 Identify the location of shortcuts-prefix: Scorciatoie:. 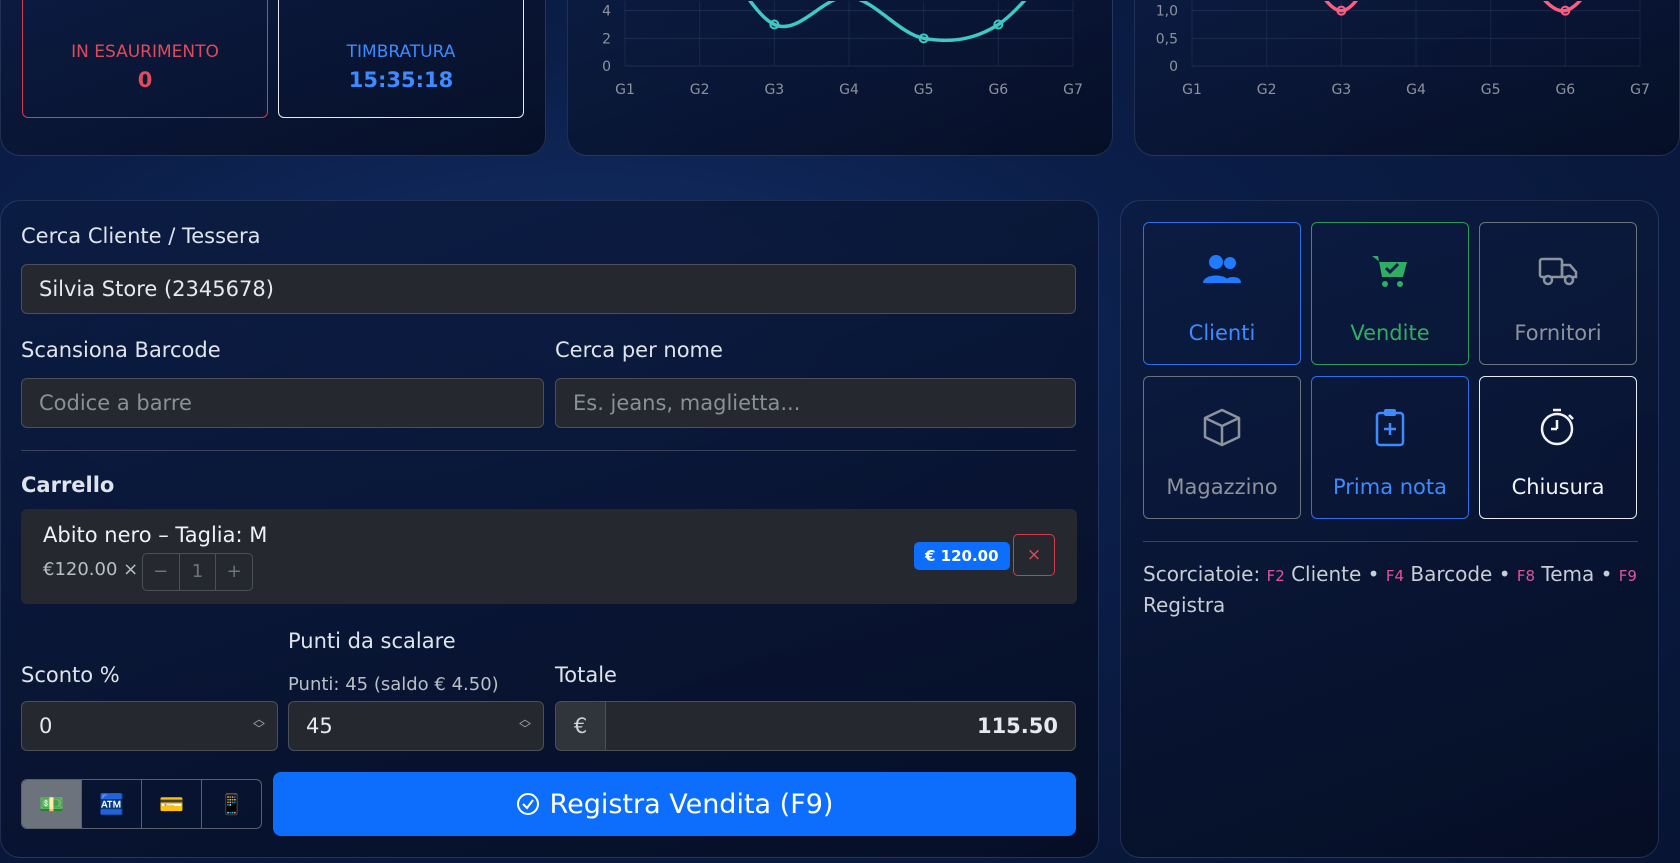
(1202, 574).